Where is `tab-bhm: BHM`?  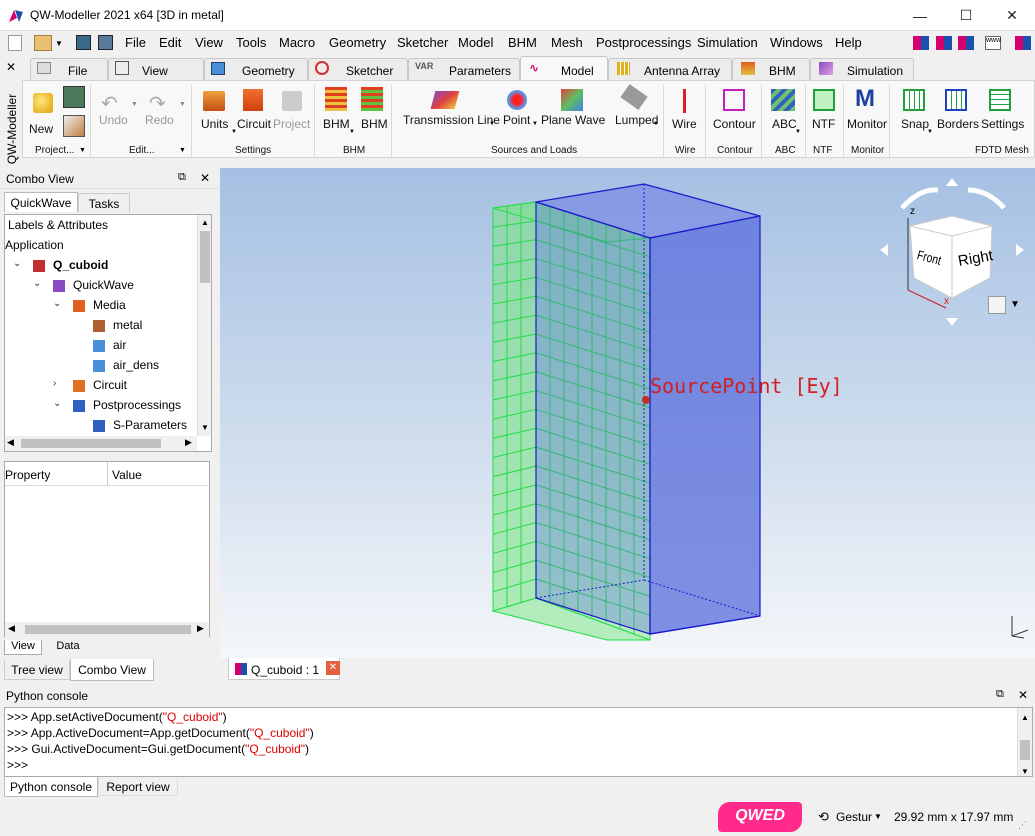
tab-bhm: BHM is located at coordinates (771, 69).